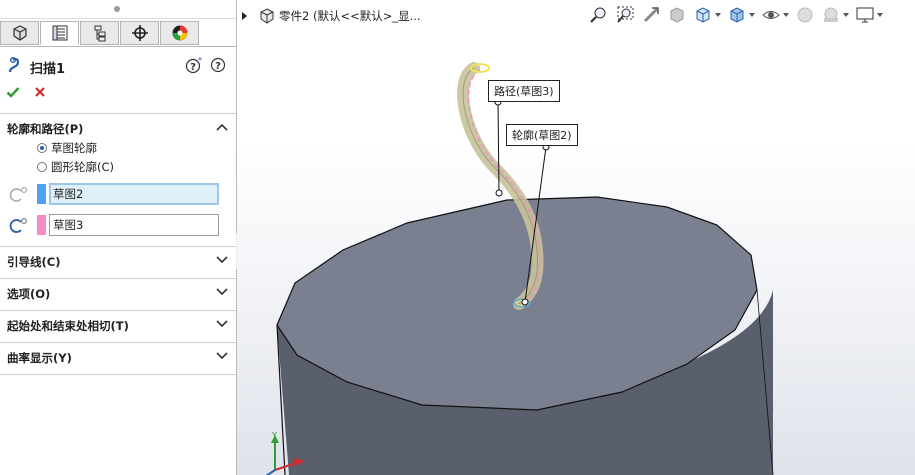 The height and width of the screenshot is (475, 915). Describe the element at coordinates (118, 294) in the screenshot. I see `section-options: 选项(O)` at that location.